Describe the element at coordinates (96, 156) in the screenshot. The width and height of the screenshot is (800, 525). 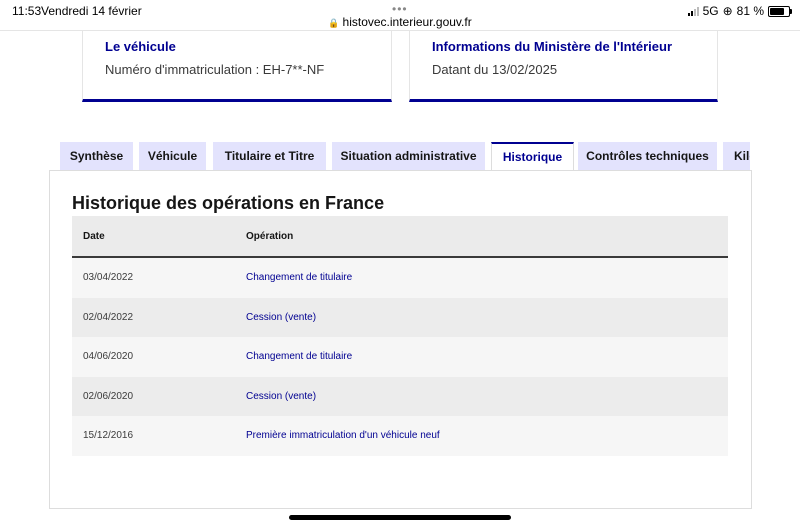
I see `tab-synthese: Synthèse` at that location.